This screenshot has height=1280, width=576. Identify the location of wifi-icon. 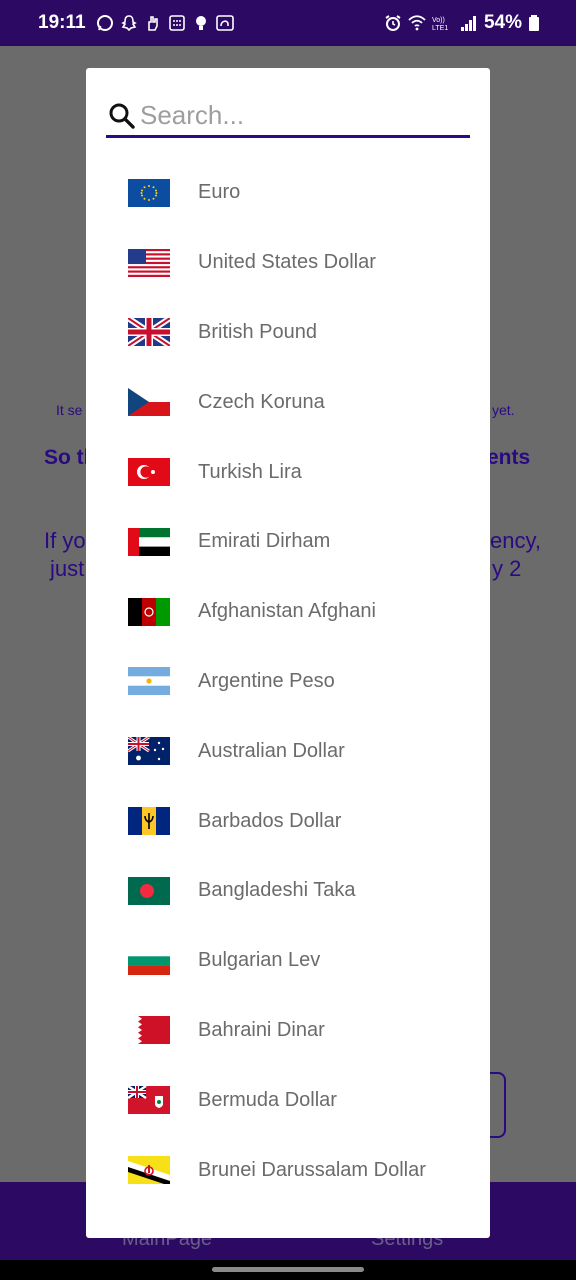
(417, 23).